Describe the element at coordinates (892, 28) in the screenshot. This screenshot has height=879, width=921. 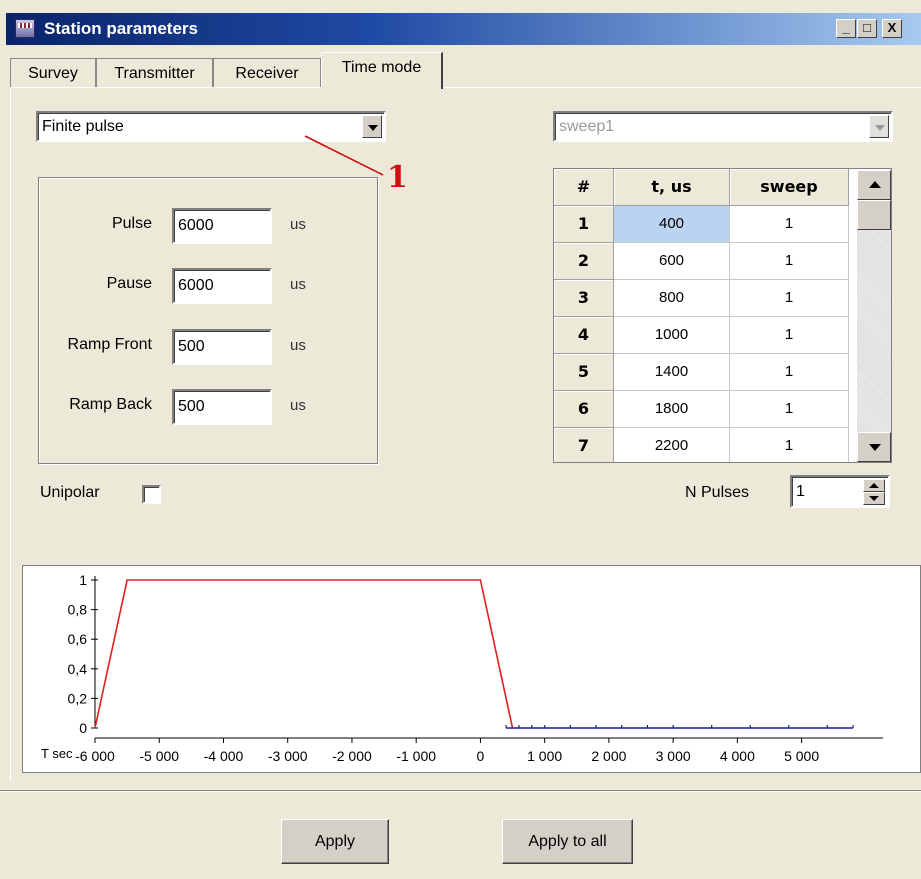
I see `close-button: X` at that location.